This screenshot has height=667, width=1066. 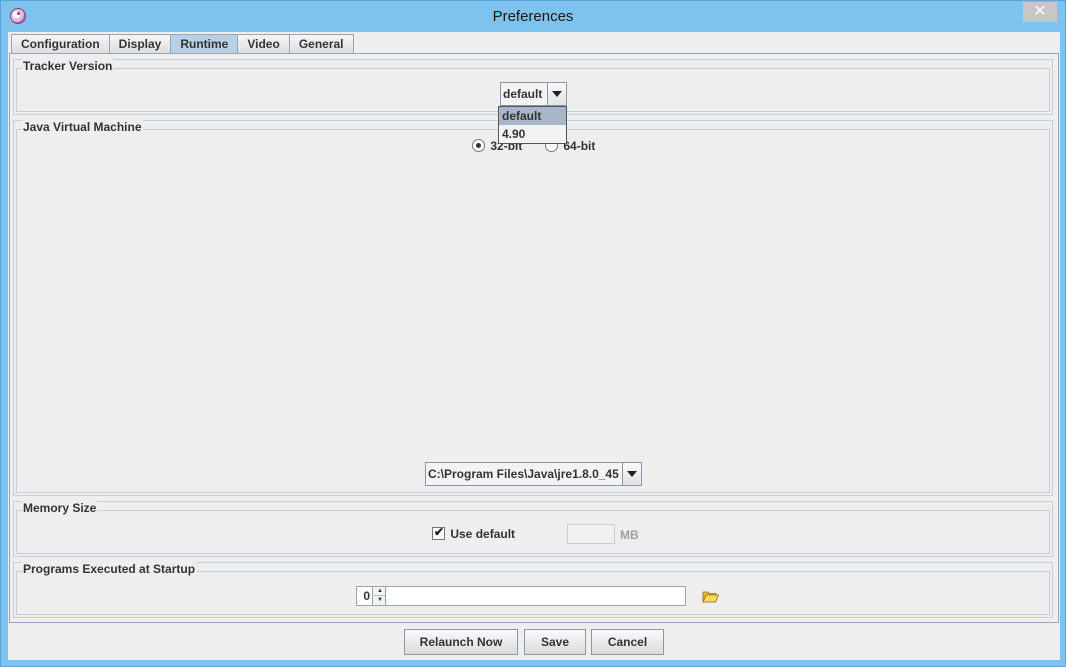 What do you see at coordinates (591, 534) in the screenshot?
I see `memory-size-field` at bounding box center [591, 534].